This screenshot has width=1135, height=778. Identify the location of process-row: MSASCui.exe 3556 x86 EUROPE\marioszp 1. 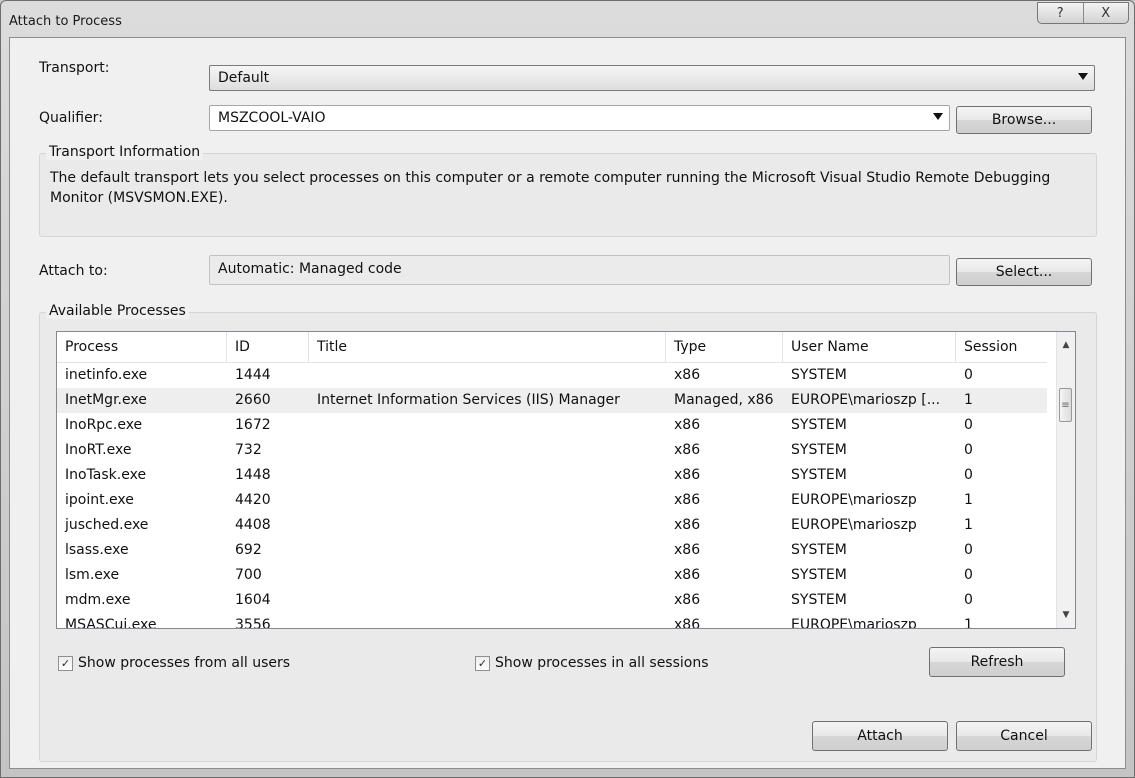
(552, 621).